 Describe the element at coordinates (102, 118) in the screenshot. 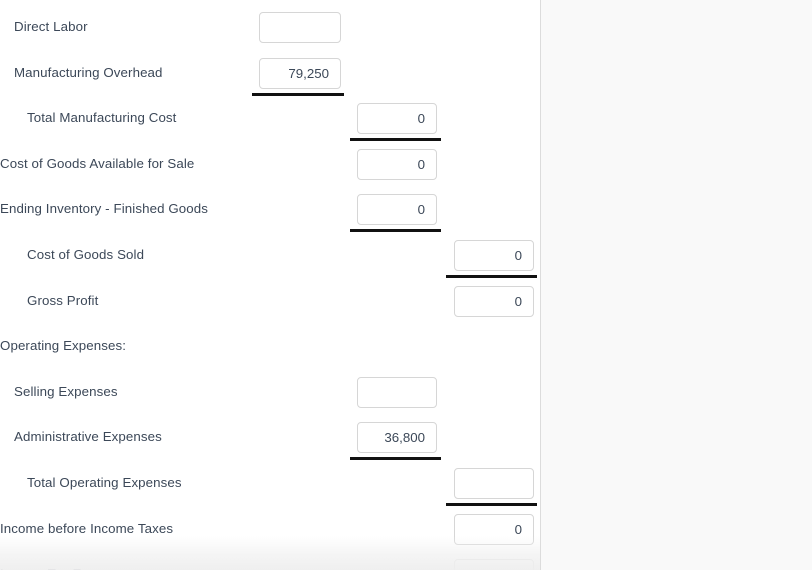

I see `row-label-total-manufacturing-cost: Total Manufacturing Cost` at that location.